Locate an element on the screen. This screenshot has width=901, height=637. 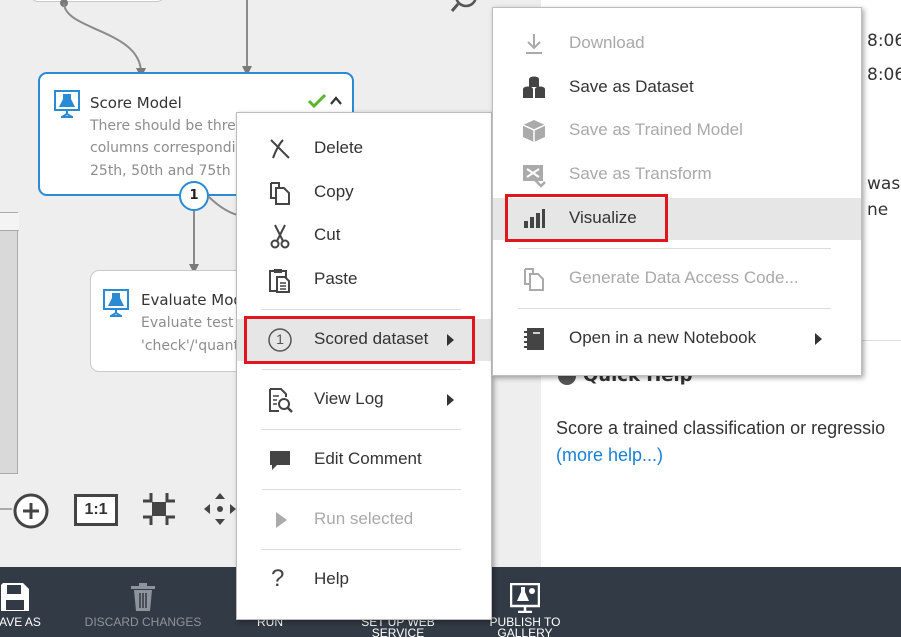
scissors-icon is located at coordinates (280, 236).